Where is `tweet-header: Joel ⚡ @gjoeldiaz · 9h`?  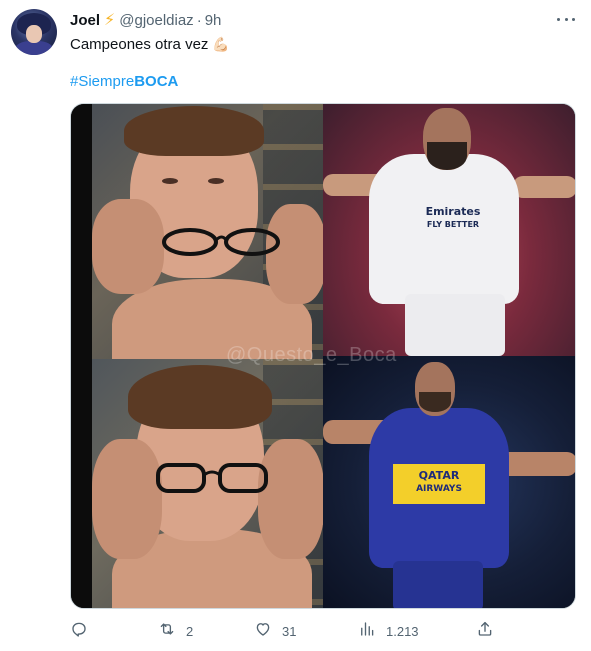
tweet-header: Joel ⚡ @gjoeldiaz · 9h is located at coordinates (145, 20).